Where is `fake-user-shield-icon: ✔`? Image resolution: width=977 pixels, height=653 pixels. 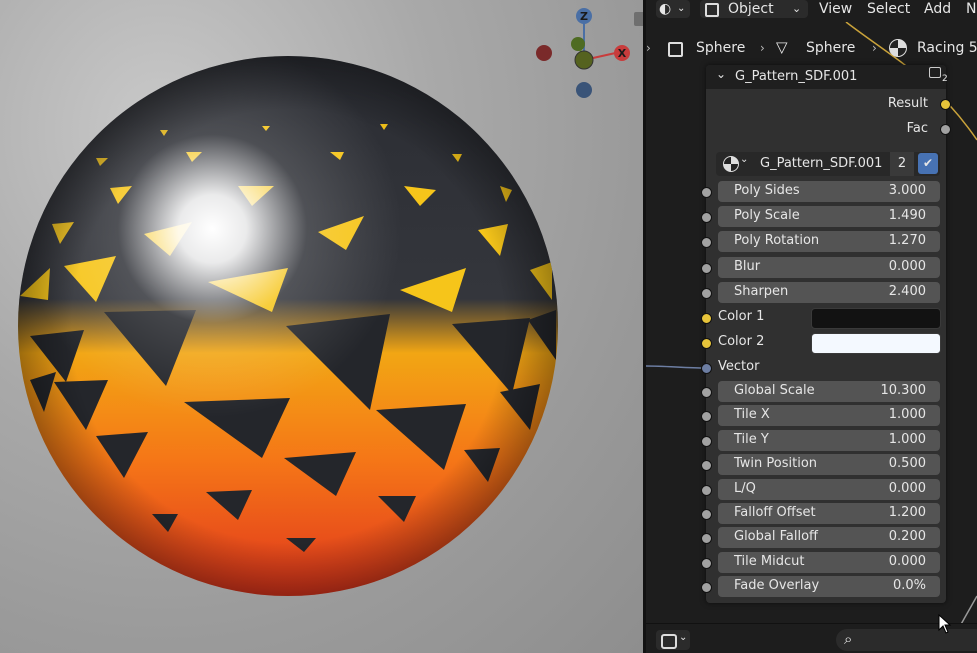
fake-user-shield-icon: ✔ is located at coordinates (928, 163).